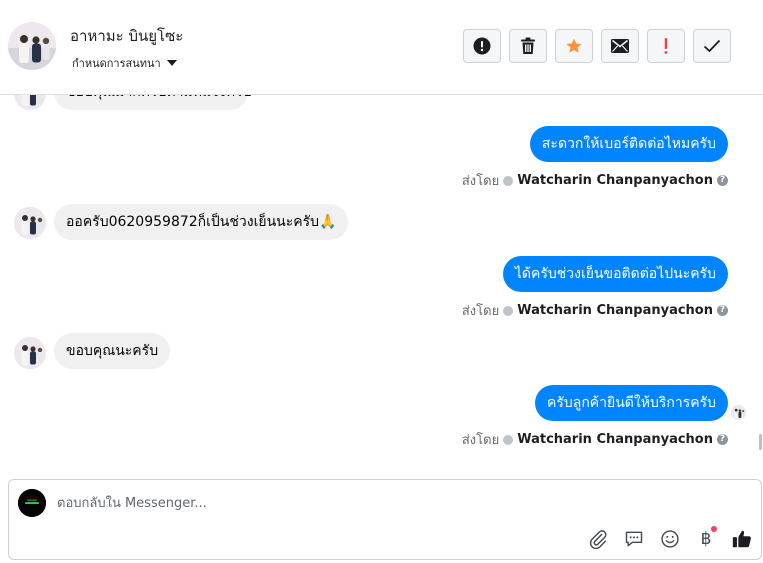 This screenshot has width=763, height=563. What do you see at coordinates (116, 63) in the screenshot?
I see `conversation-label-text: กำหนดการสนทนา` at bounding box center [116, 63].